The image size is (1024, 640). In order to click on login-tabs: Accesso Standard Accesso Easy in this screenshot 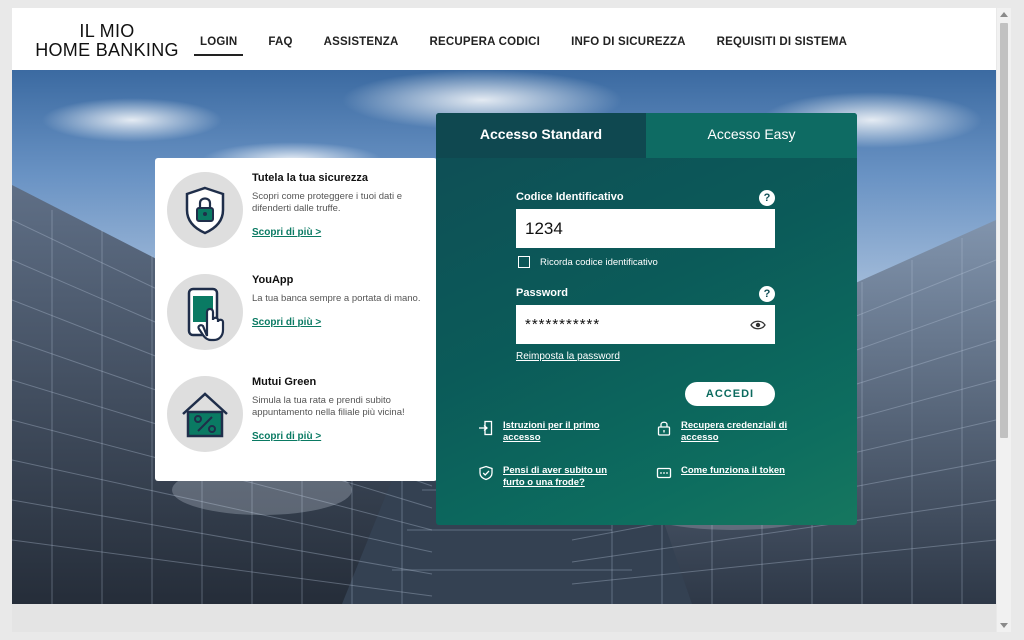, I will do `click(646, 135)`.